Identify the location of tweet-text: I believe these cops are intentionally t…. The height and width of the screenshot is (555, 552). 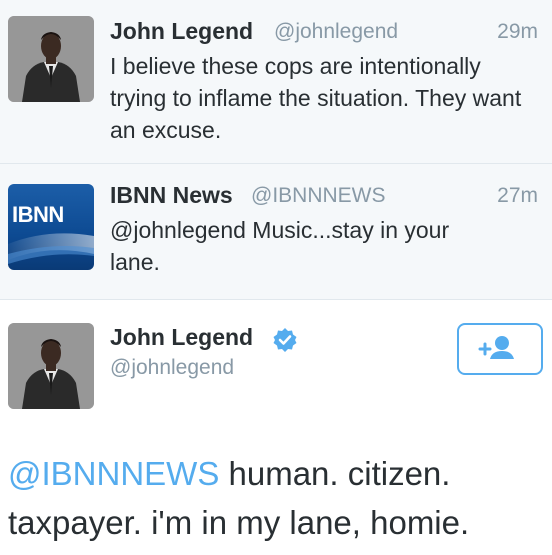
(316, 98).